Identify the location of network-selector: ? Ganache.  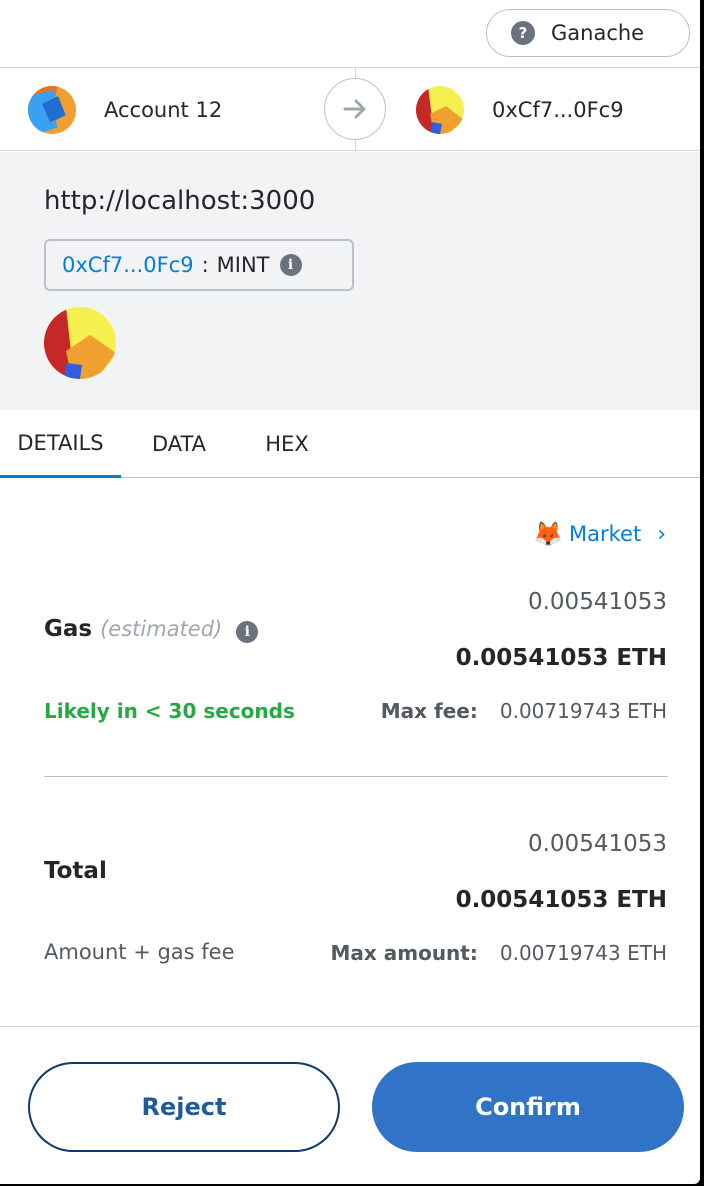
(588, 33).